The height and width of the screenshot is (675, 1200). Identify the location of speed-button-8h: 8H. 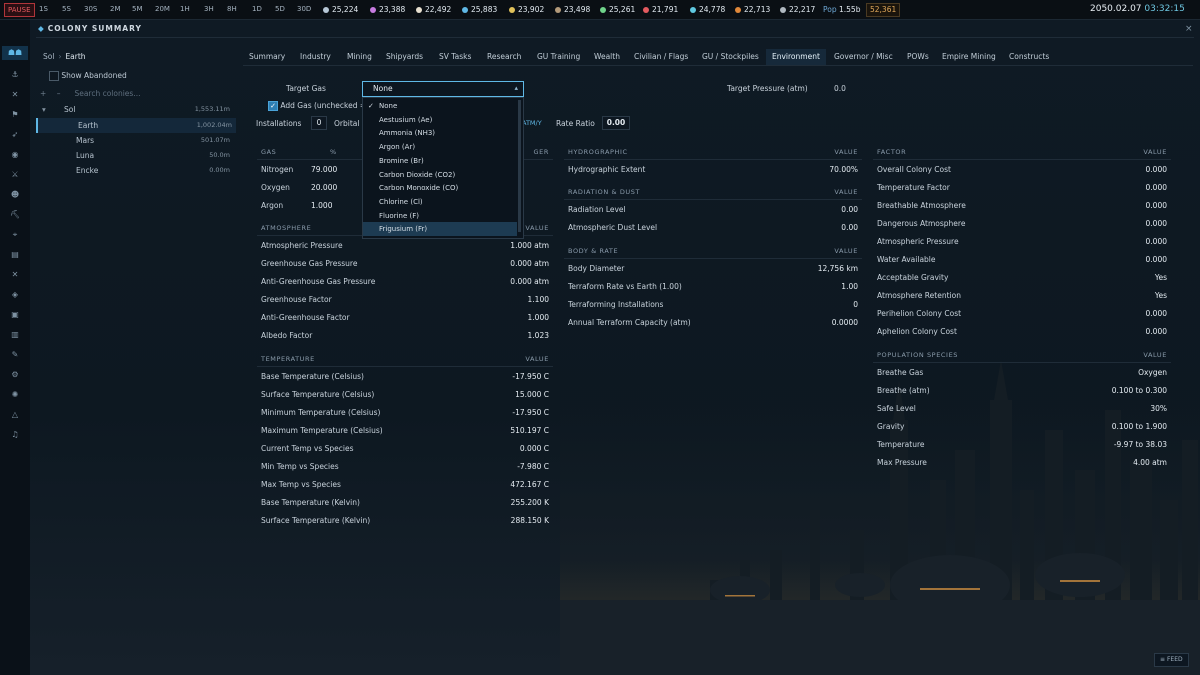
(232, 9).